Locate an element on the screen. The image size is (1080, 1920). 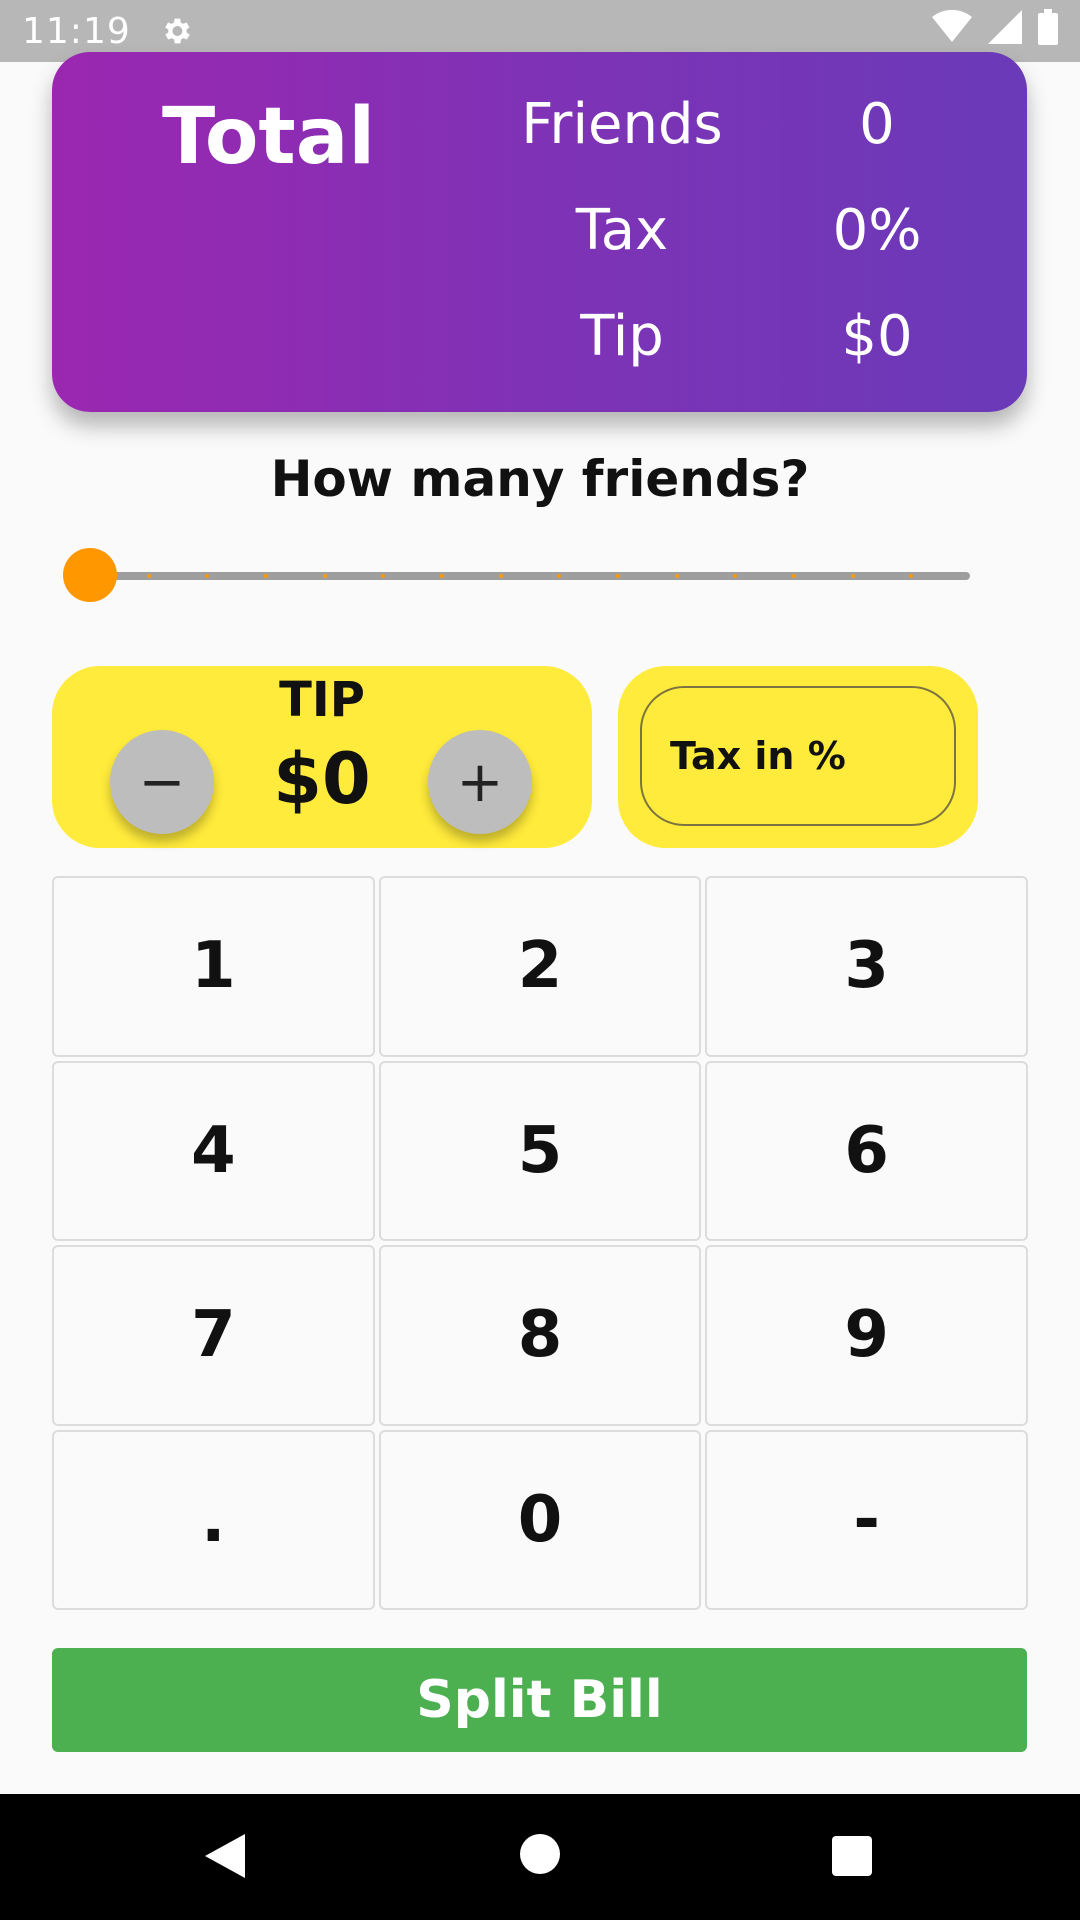
minus-icon: − is located at coordinates (162, 782).